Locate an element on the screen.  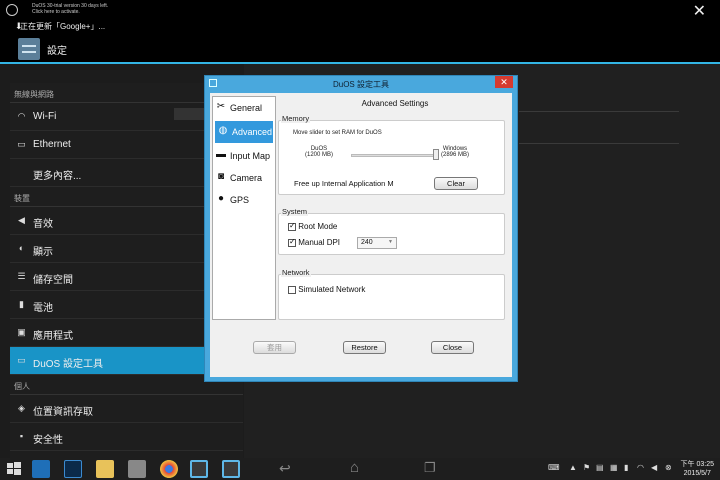
network-label: Network is located at coordinates (296, 272).